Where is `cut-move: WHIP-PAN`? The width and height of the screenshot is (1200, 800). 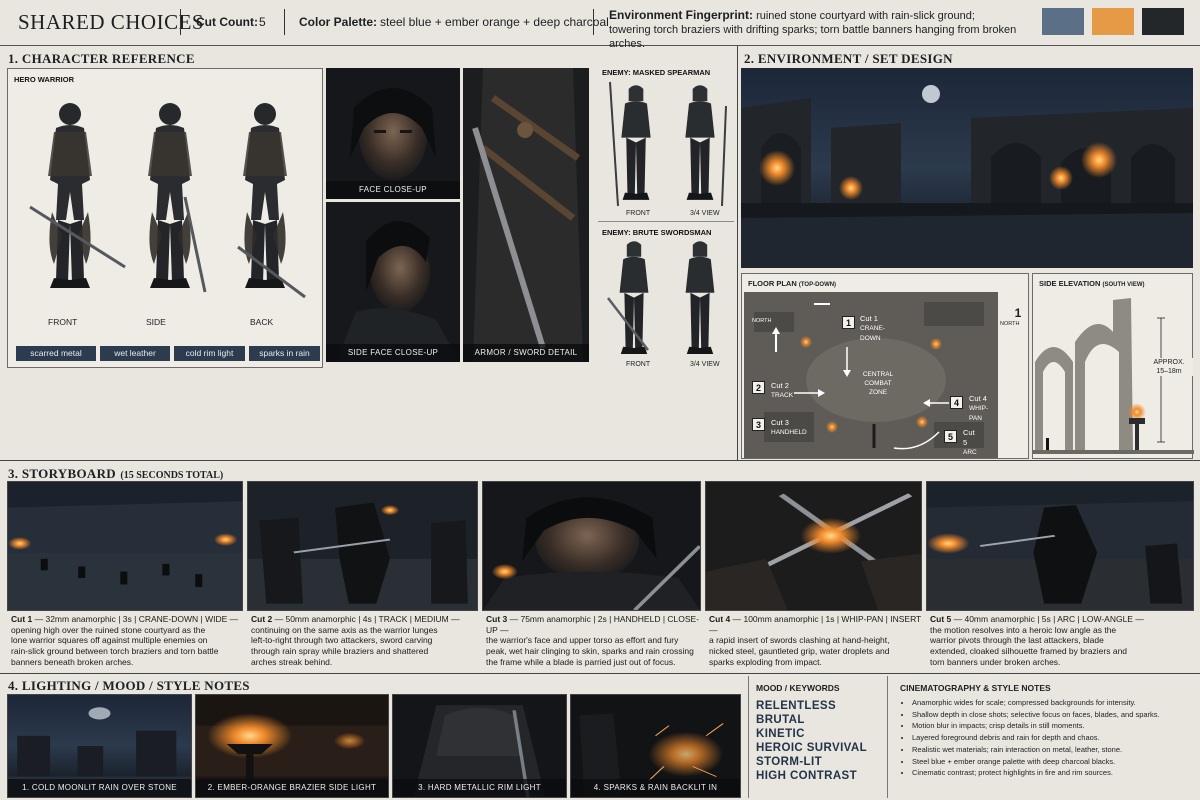 cut-move: WHIP-PAN is located at coordinates (979, 413).